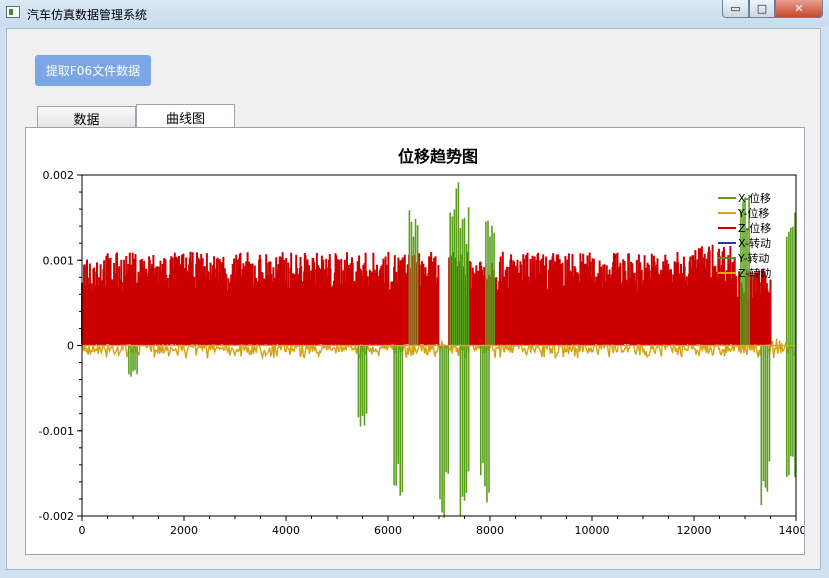 This screenshot has height=578, width=829. I want to click on legend-label: Z-位移, so click(754, 228).